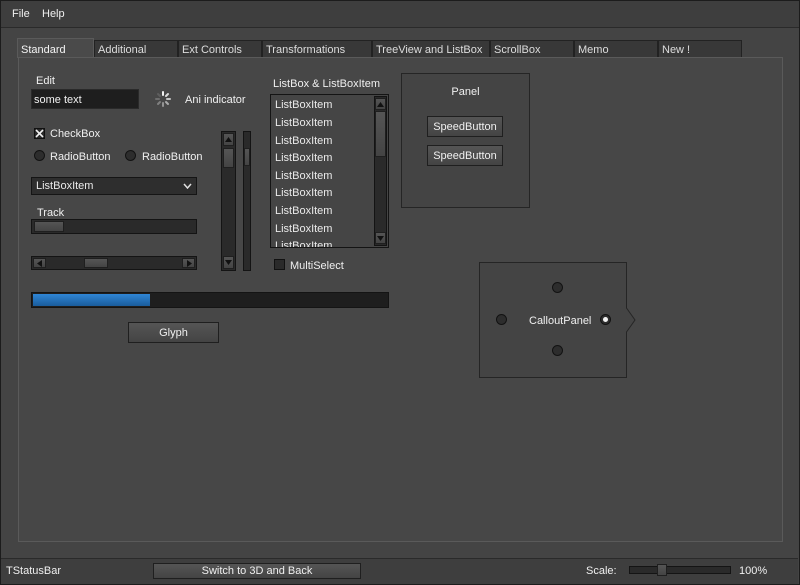 The height and width of the screenshot is (585, 800). What do you see at coordinates (317, 266) in the screenshot?
I see `multiselect-label: MultiSelect` at bounding box center [317, 266].